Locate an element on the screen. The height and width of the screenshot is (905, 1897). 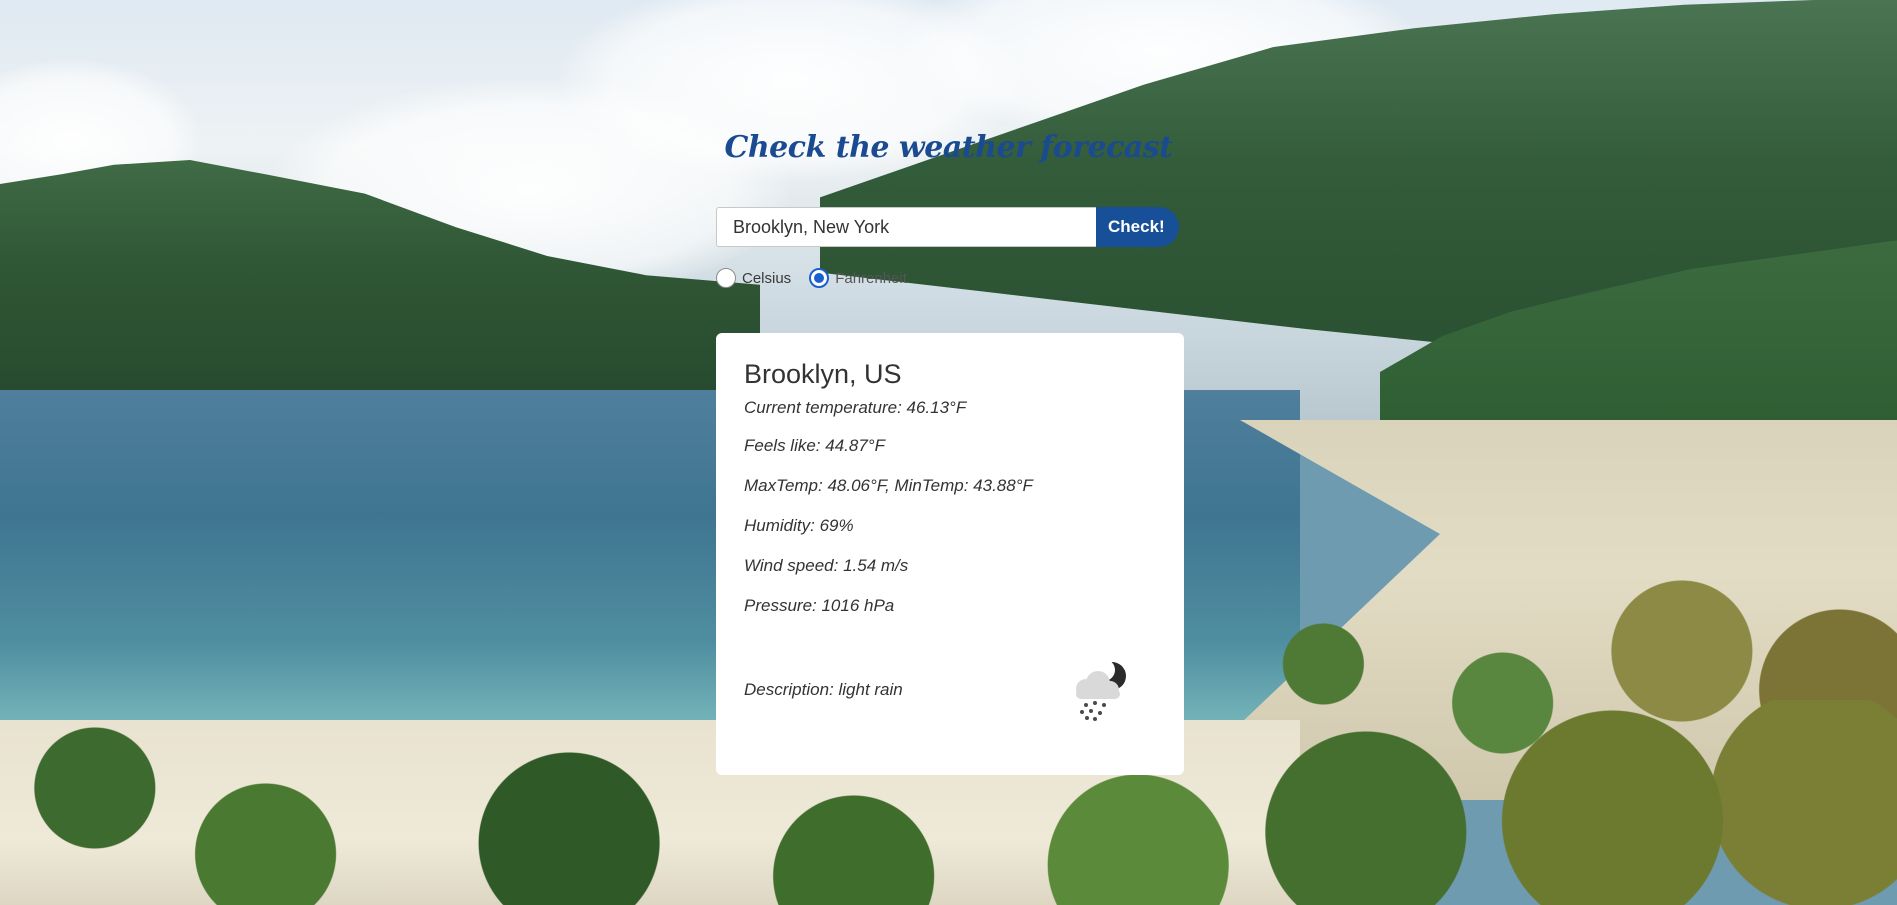
pressure: Pressure: 1016 hPa is located at coordinates (819, 605).